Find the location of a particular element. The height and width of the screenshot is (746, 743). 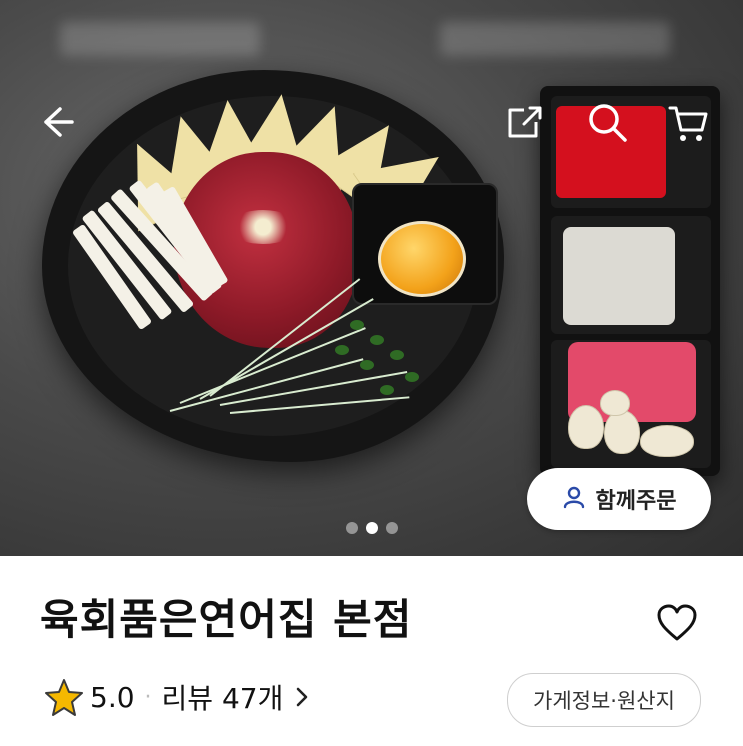

sesame-sauce is located at coordinates (619, 276).